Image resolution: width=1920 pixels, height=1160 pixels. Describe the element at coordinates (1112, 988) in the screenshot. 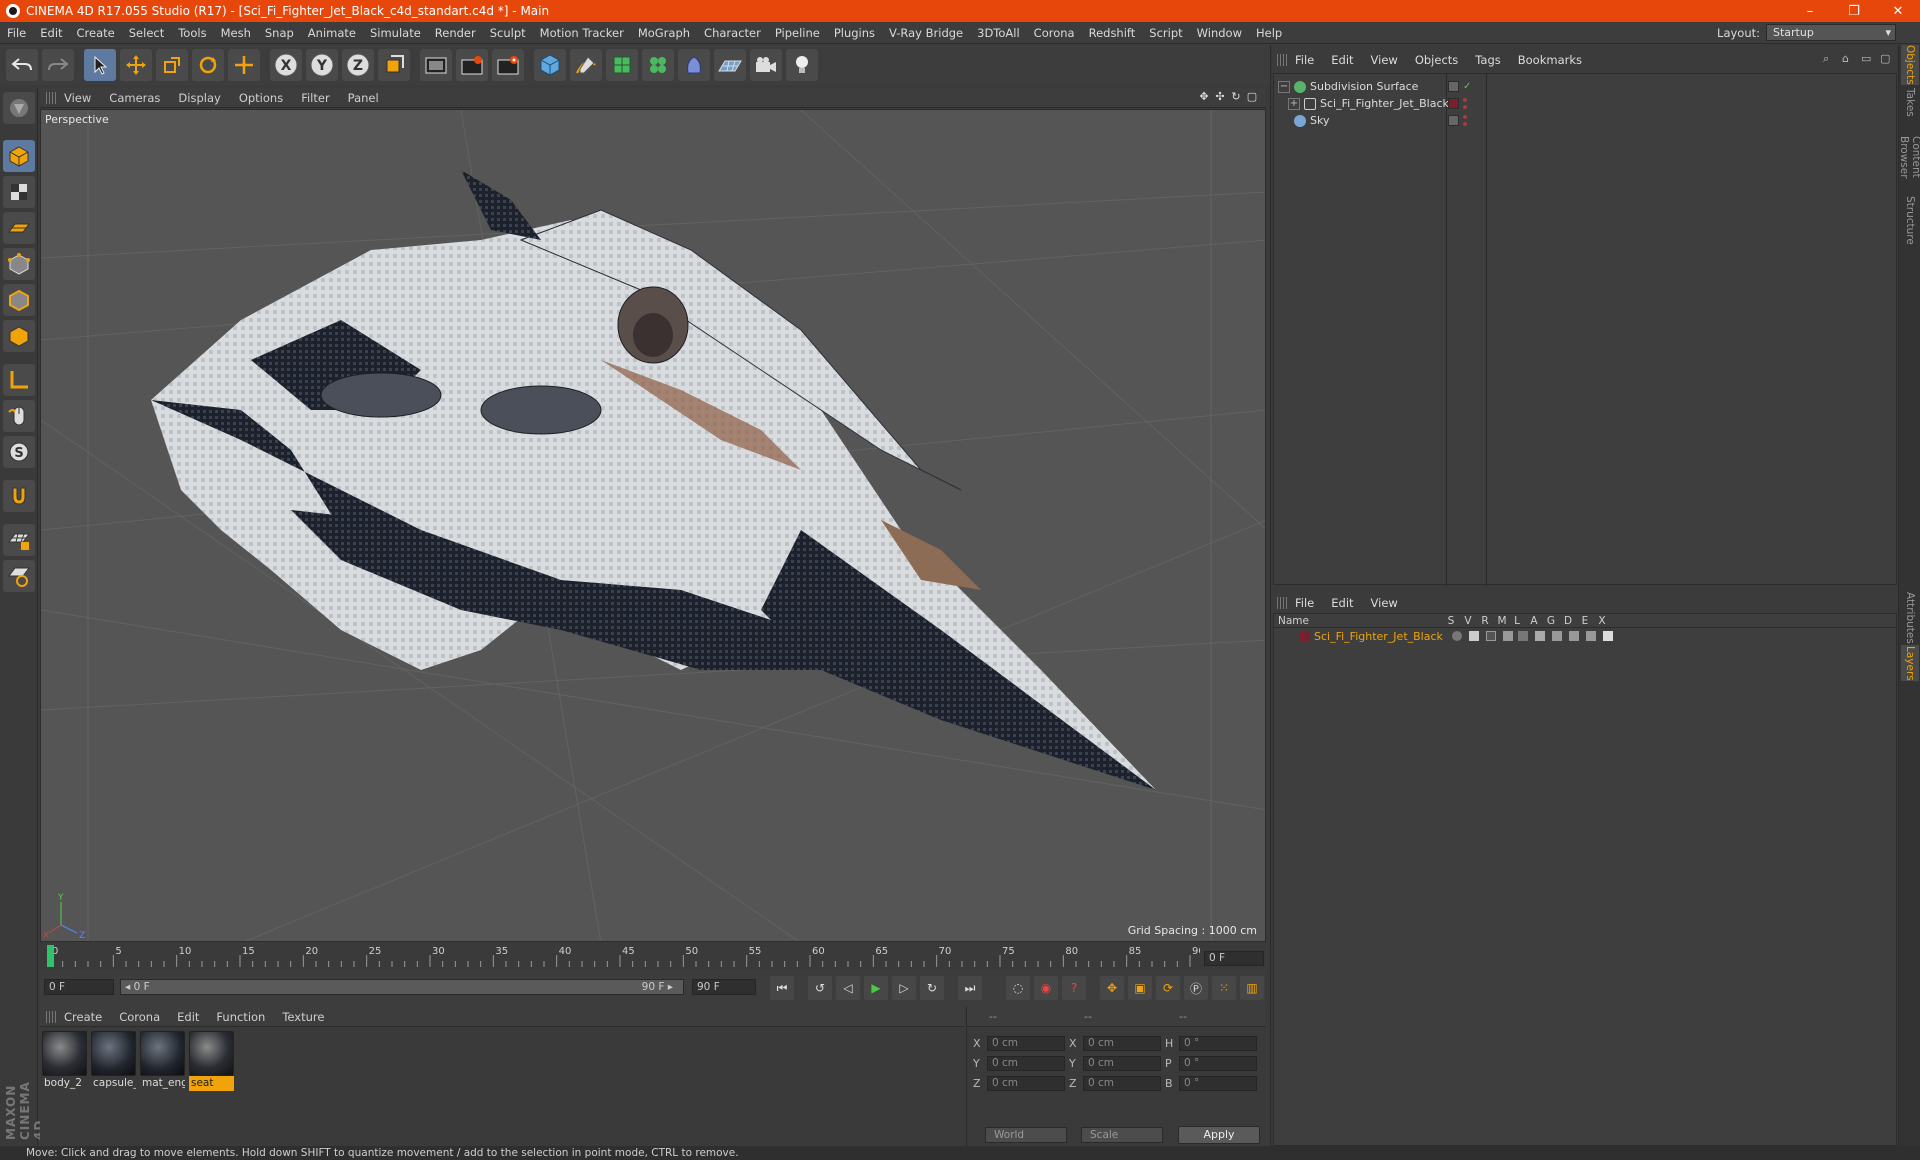

I see `key-position-icon: ✥` at that location.